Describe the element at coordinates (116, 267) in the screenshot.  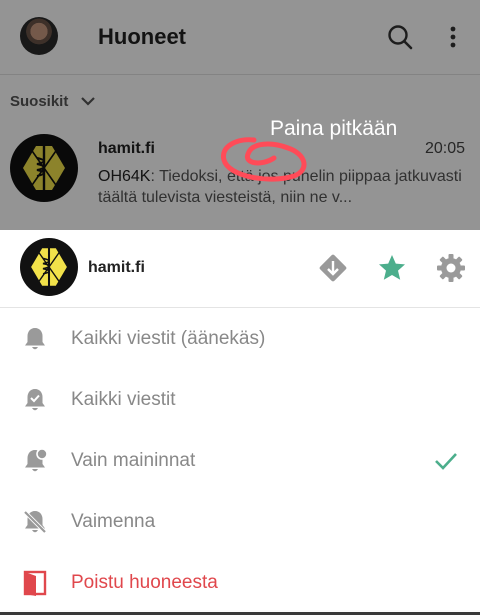
I see `sheet-room-name: hamit.fi` at that location.